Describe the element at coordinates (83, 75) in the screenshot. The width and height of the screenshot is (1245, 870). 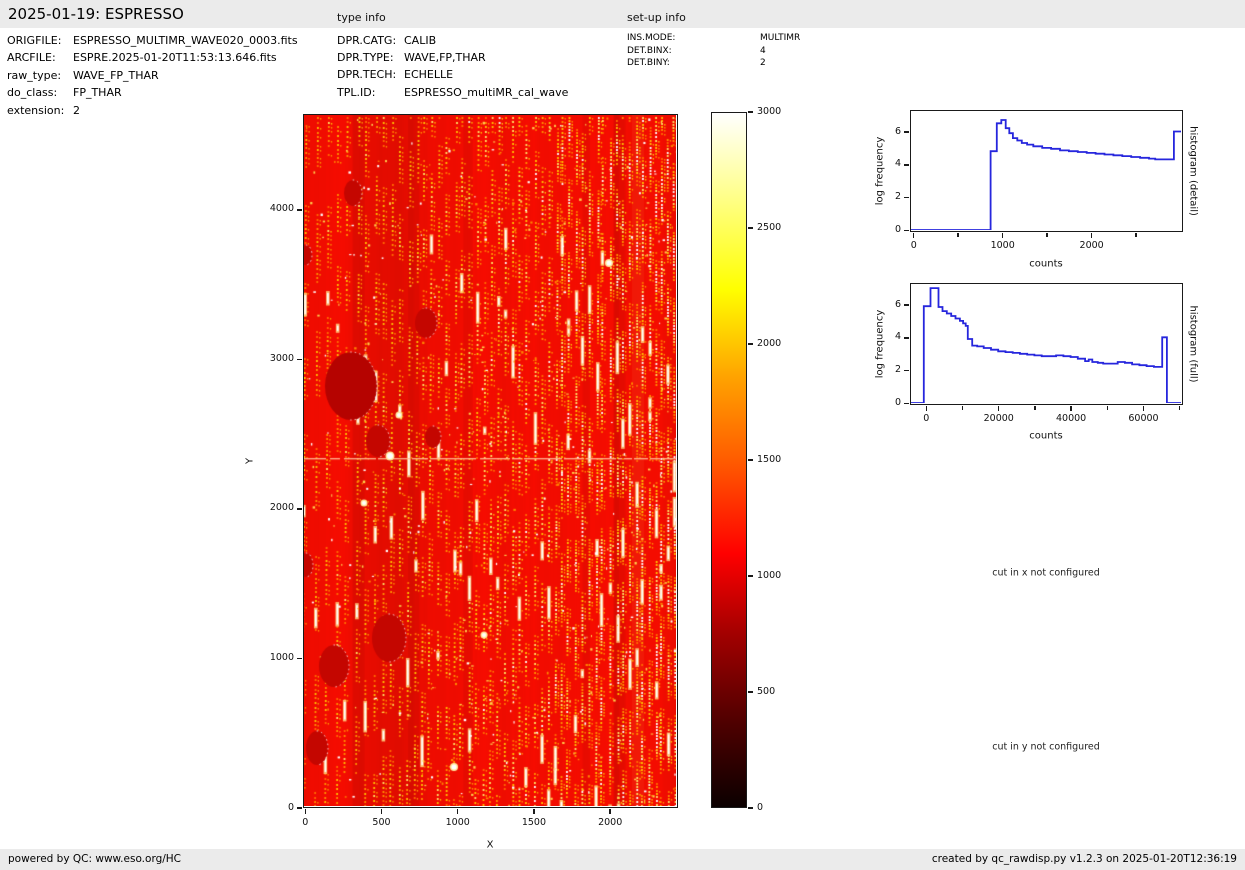
I see `info-row: raw_type: WAVE_FP_THAR` at that location.